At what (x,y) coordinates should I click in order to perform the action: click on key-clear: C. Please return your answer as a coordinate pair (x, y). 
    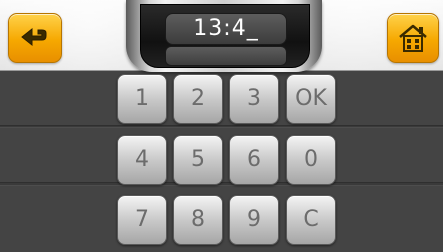
    Looking at the image, I should click on (311, 220).